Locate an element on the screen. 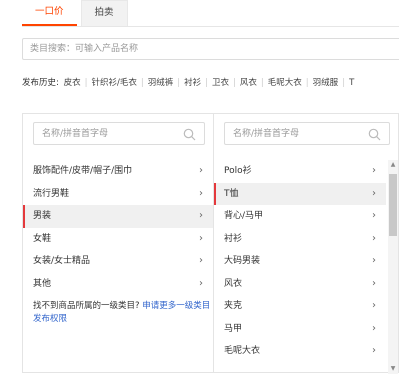 The width and height of the screenshot is (399, 378). category-item: 男装 › is located at coordinates (118, 216).